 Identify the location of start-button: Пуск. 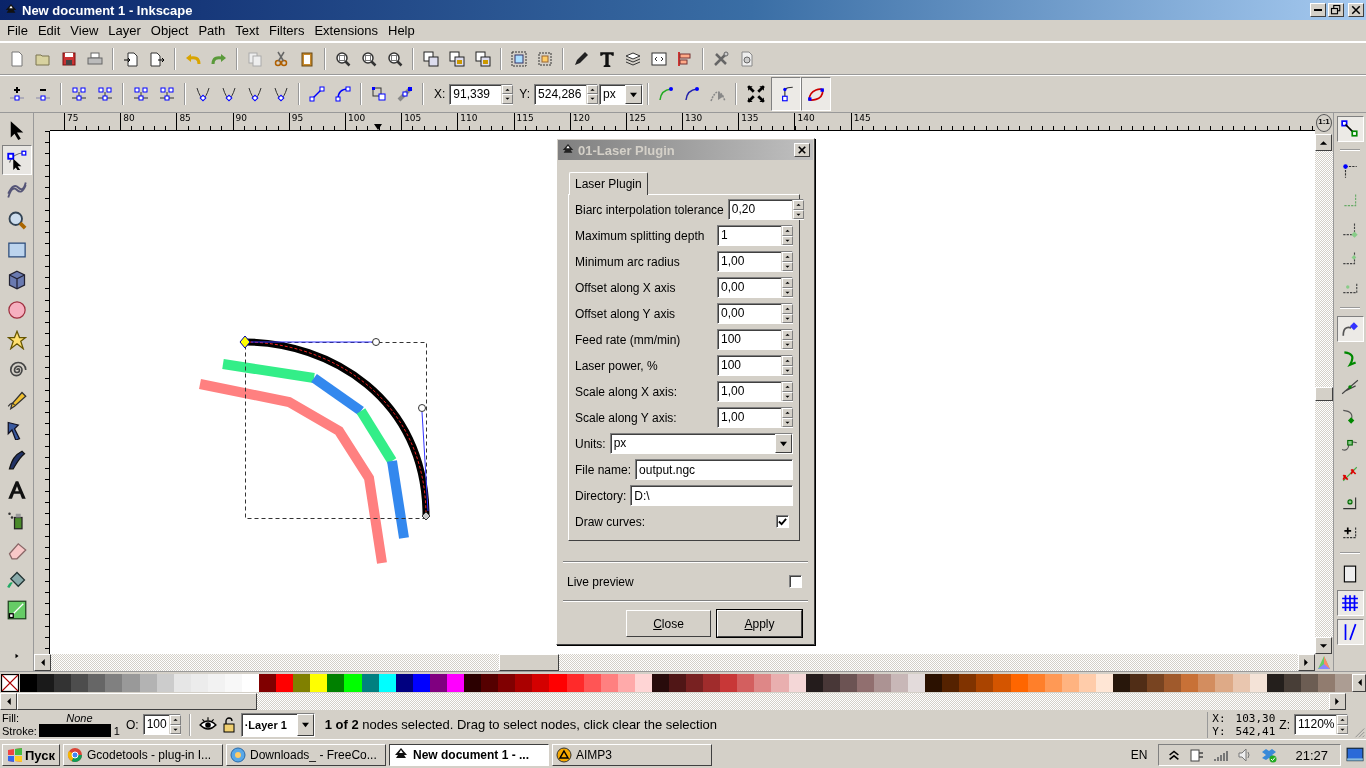
(31, 755).